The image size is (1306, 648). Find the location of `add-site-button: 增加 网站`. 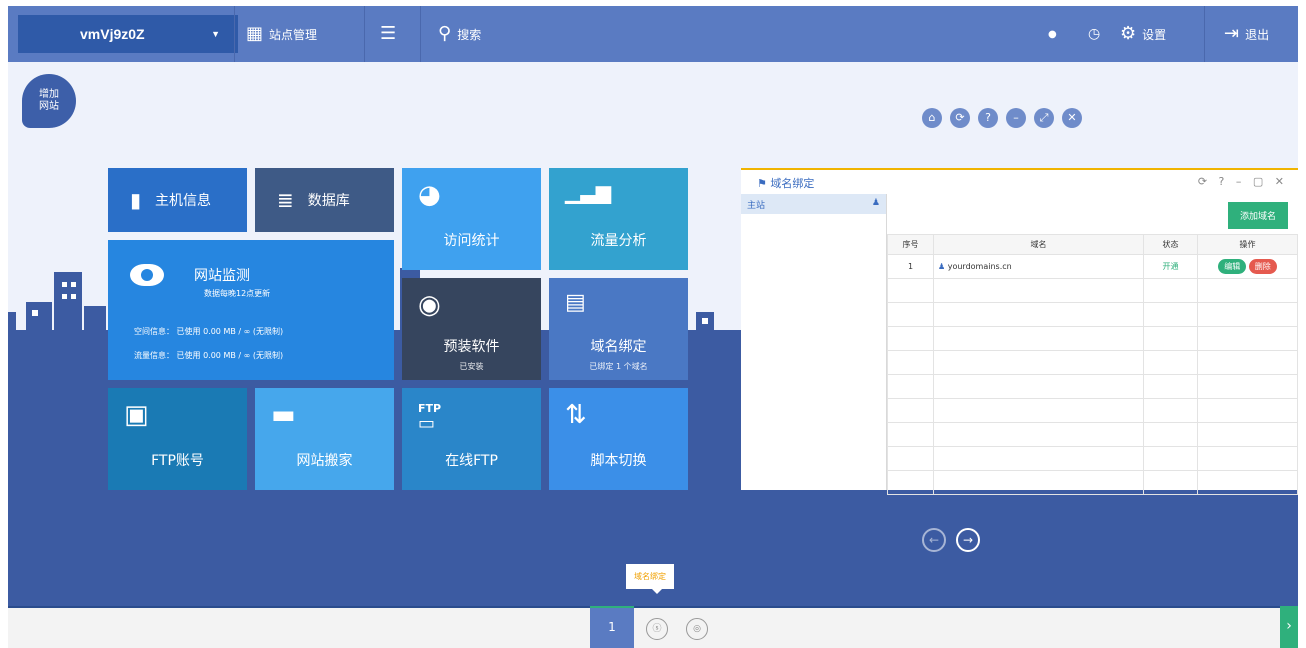

add-site-button: 增加 网站 is located at coordinates (49, 101).